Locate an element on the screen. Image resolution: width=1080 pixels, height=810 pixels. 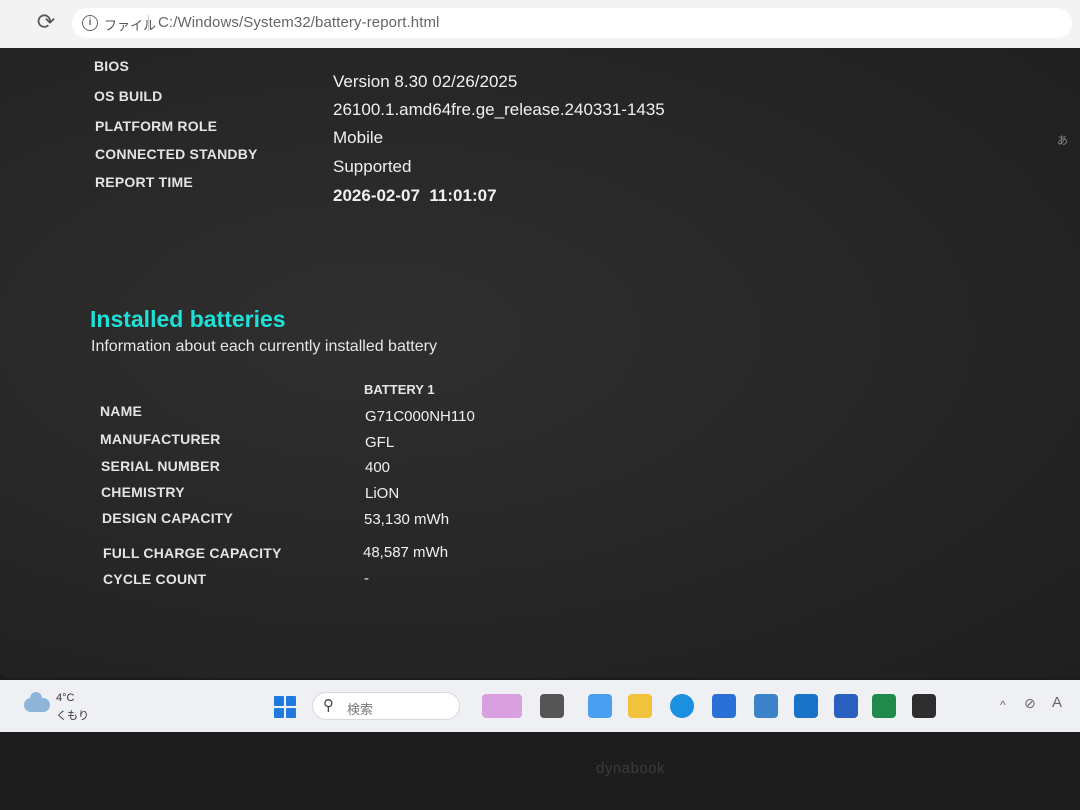
battery-value-manufacturer: GFL is located at coordinates (380, 442).